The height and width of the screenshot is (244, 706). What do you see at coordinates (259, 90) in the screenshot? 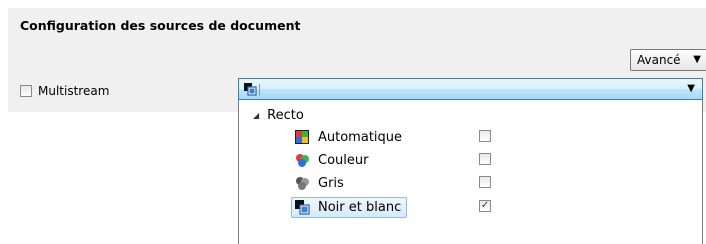
I see `text-caret` at bounding box center [259, 90].